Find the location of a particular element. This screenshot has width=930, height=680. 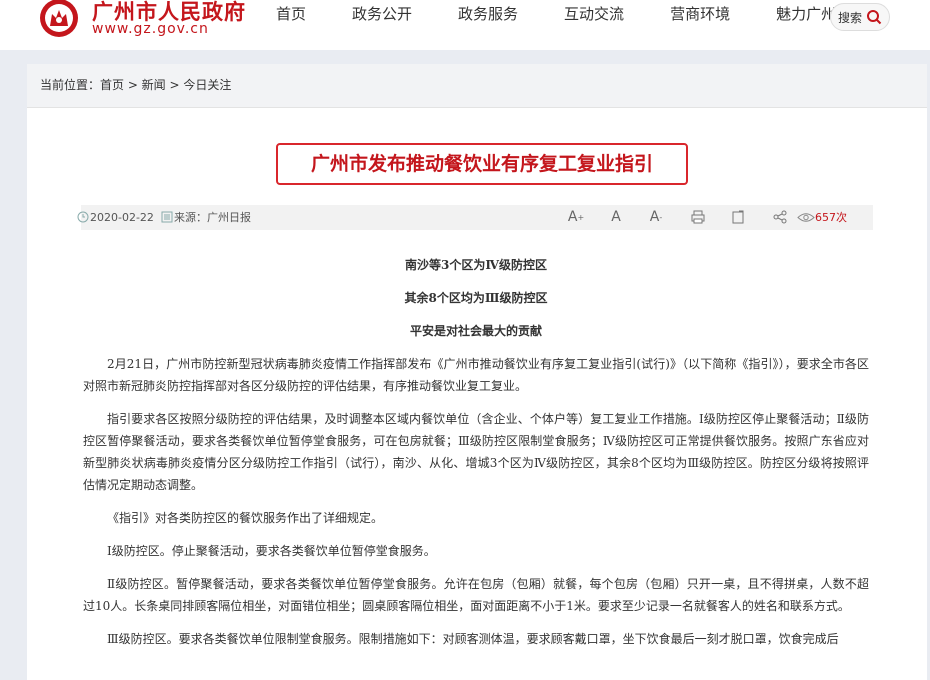

article-subtitle: 平安是对社会最大的贡献 is located at coordinates (475, 331).